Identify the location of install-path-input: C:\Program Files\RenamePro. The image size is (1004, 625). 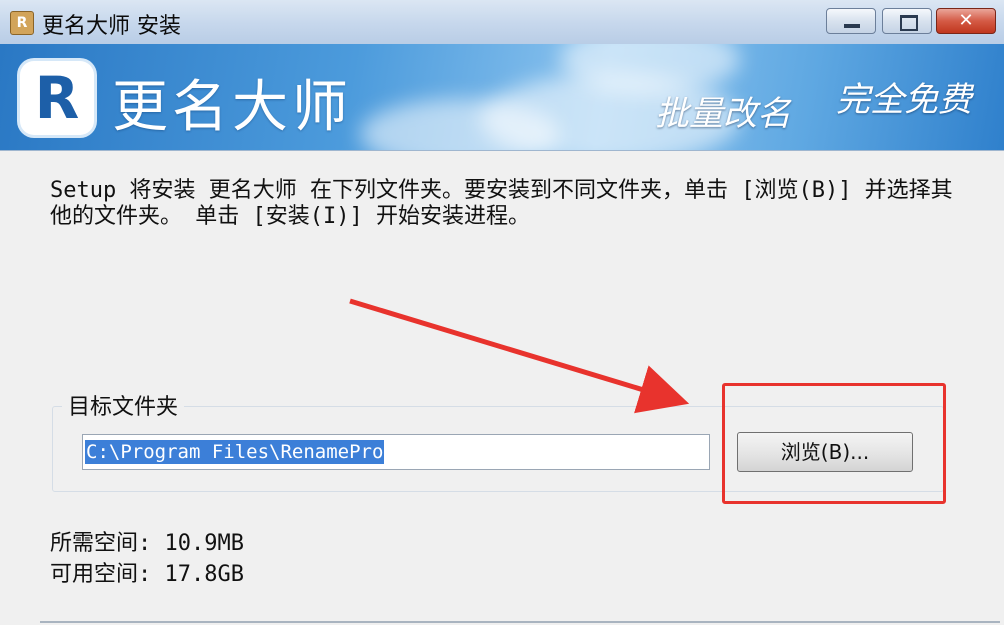
(396, 452).